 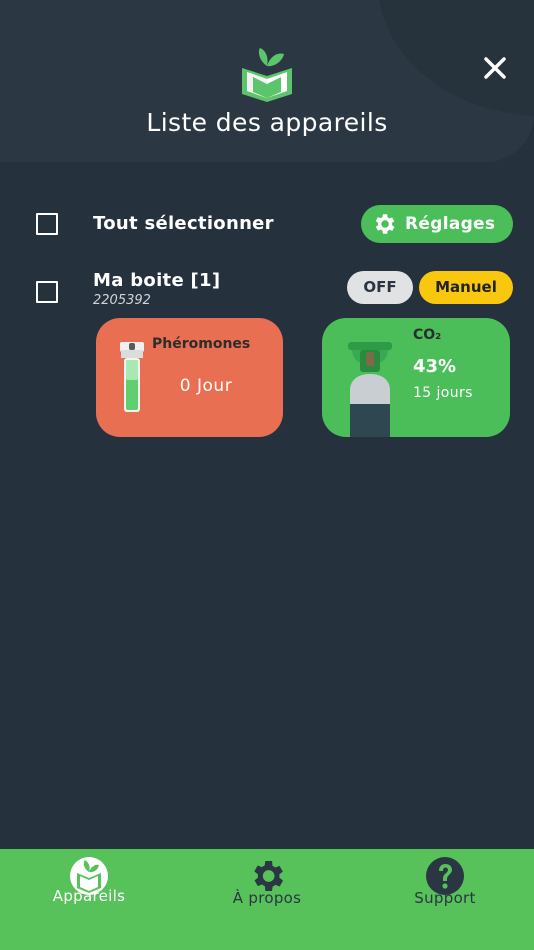 What do you see at coordinates (370, 389) in the screenshot?
I see `gas-bottle-icon` at bounding box center [370, 389].